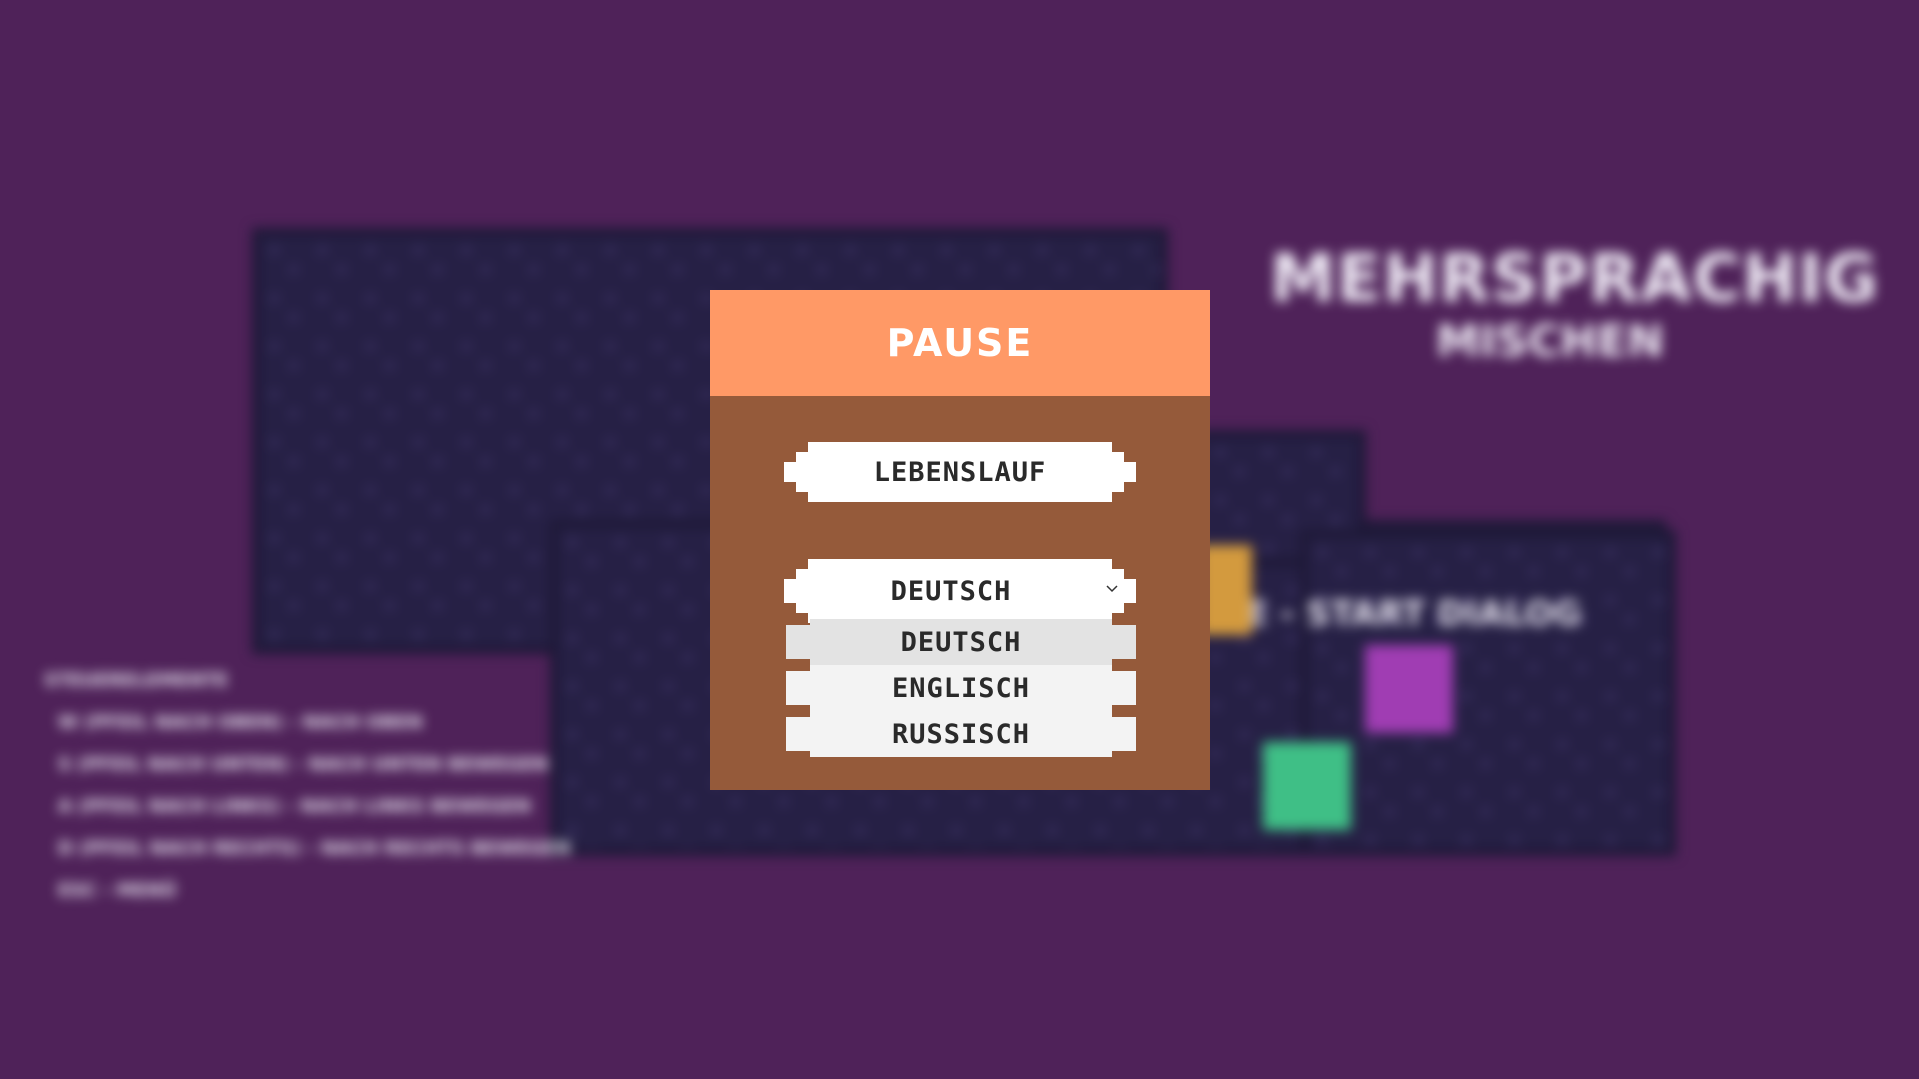  I want to click on pause-title: PAUSE, so click(960, 343).